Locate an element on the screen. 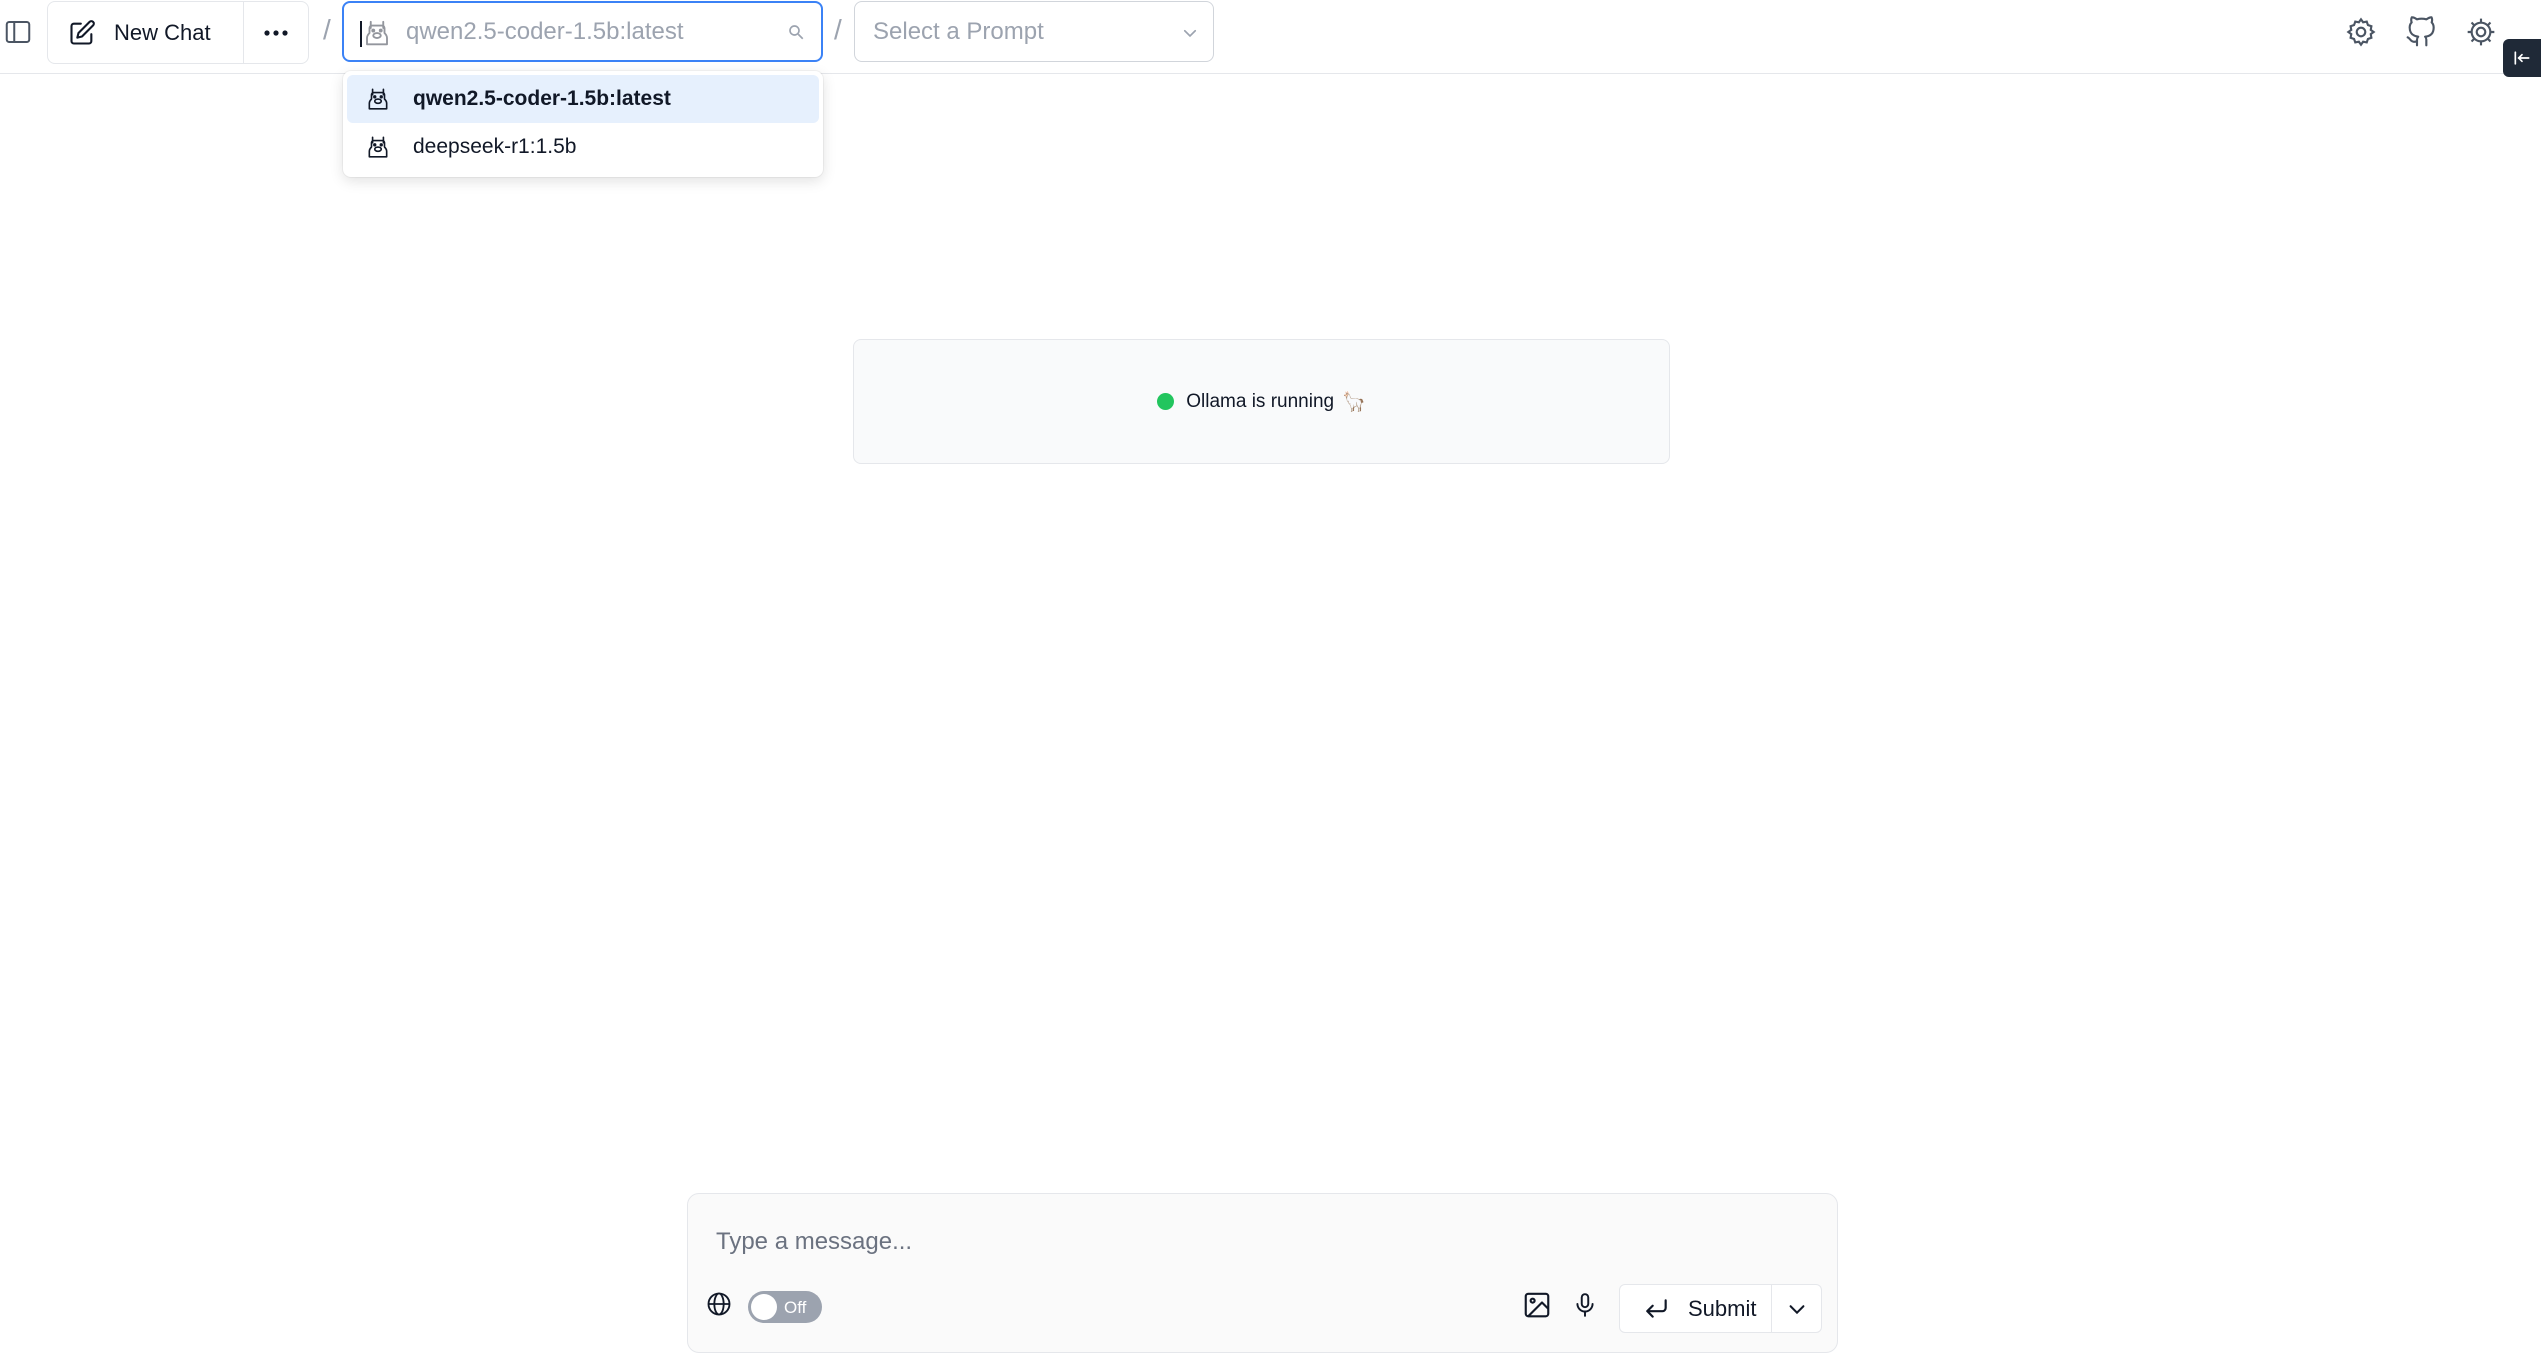 The image size is (2541, 1353). llama-emoji: 🦙 is located at coordinates (1354, 402).